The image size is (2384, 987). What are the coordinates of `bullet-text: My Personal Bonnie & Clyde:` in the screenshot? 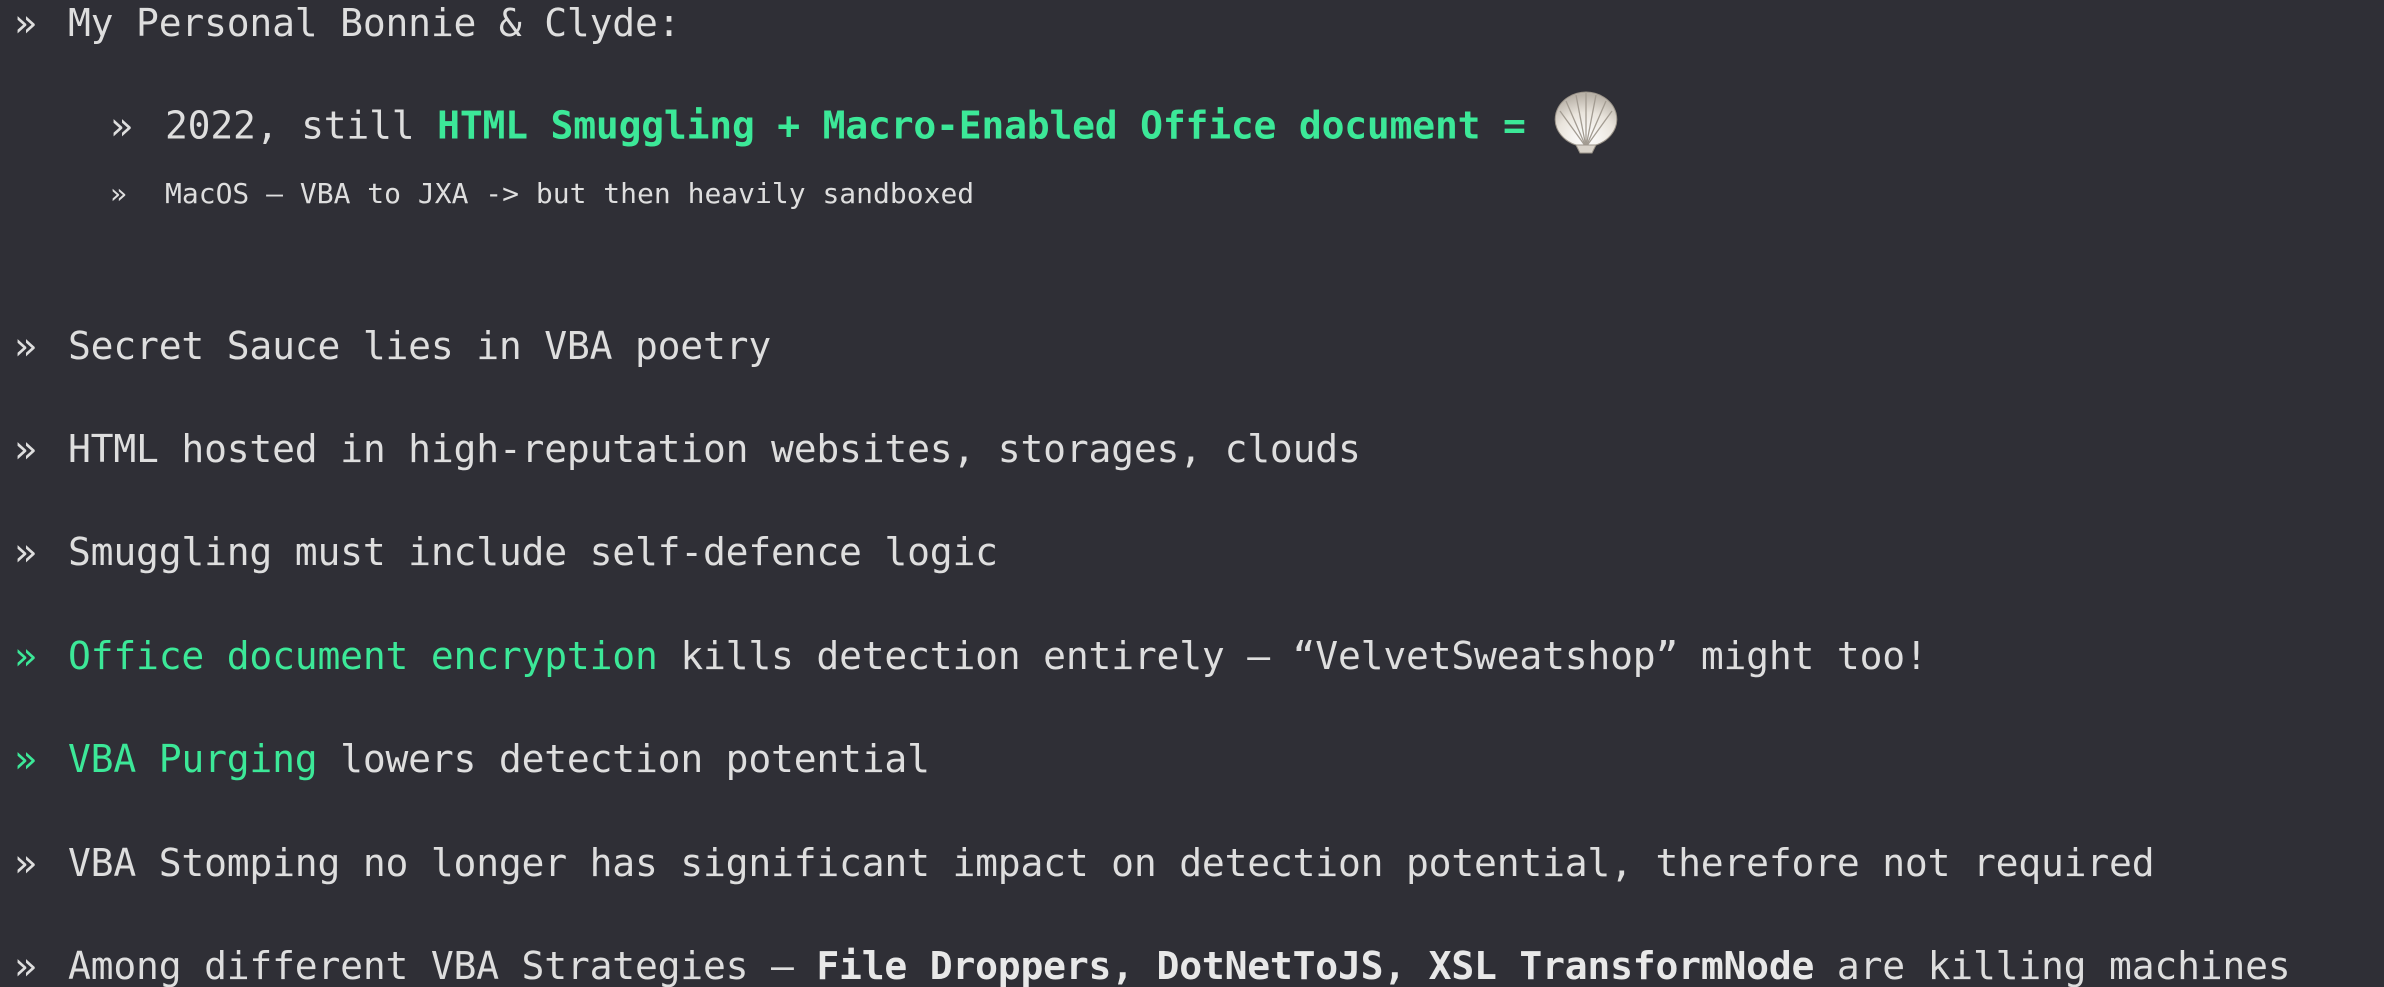 It's located at (374, 23).